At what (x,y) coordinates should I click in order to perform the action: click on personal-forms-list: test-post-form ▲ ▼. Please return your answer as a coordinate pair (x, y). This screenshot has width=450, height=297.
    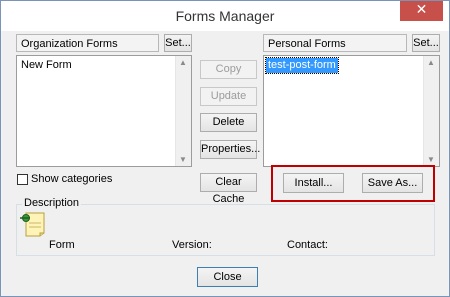
    Looking at the image, I should click on (351, 111).